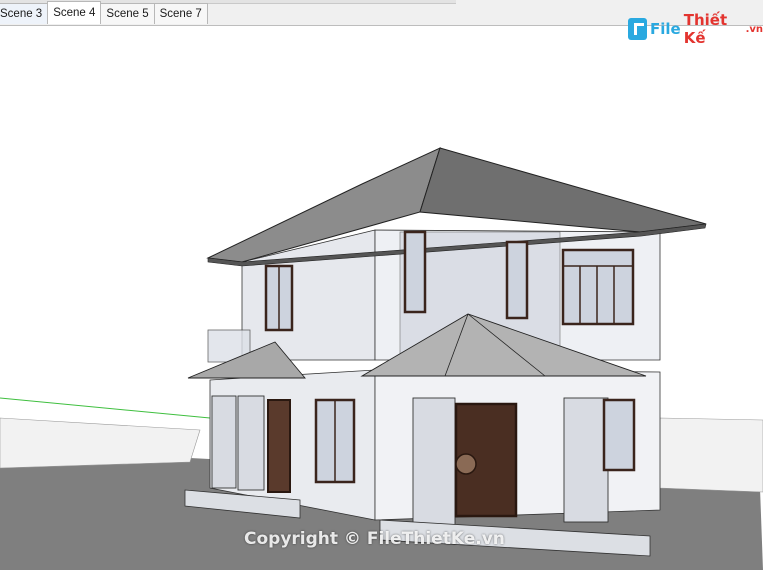  What do you see at coordinates (415, 272) in the screenshot?
I see `window-upper-center-left` at bounding box center [415, 272].